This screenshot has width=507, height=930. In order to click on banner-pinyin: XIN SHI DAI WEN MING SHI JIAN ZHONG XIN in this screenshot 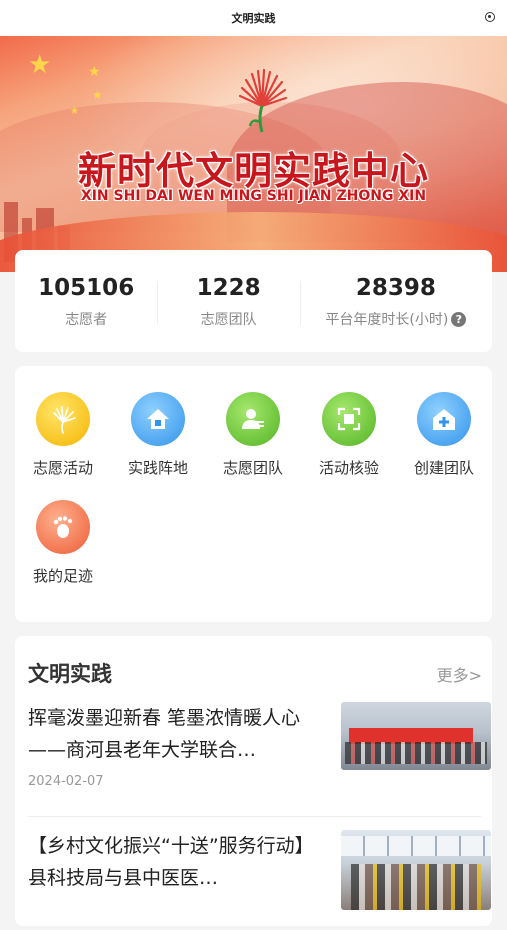, I will do `click(253, 196)`.